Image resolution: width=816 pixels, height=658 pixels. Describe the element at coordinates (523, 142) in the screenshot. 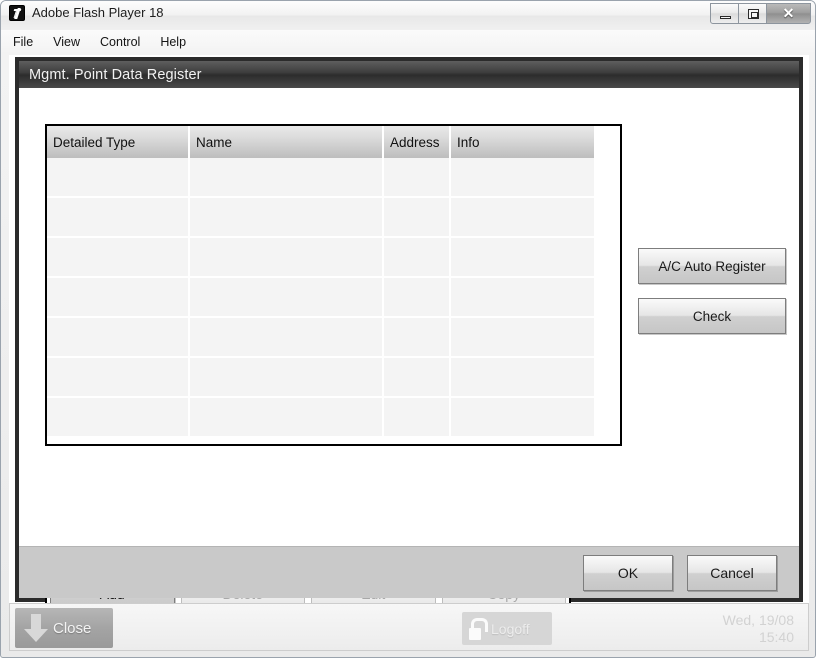

I see `column-header-info: Info` at that location.